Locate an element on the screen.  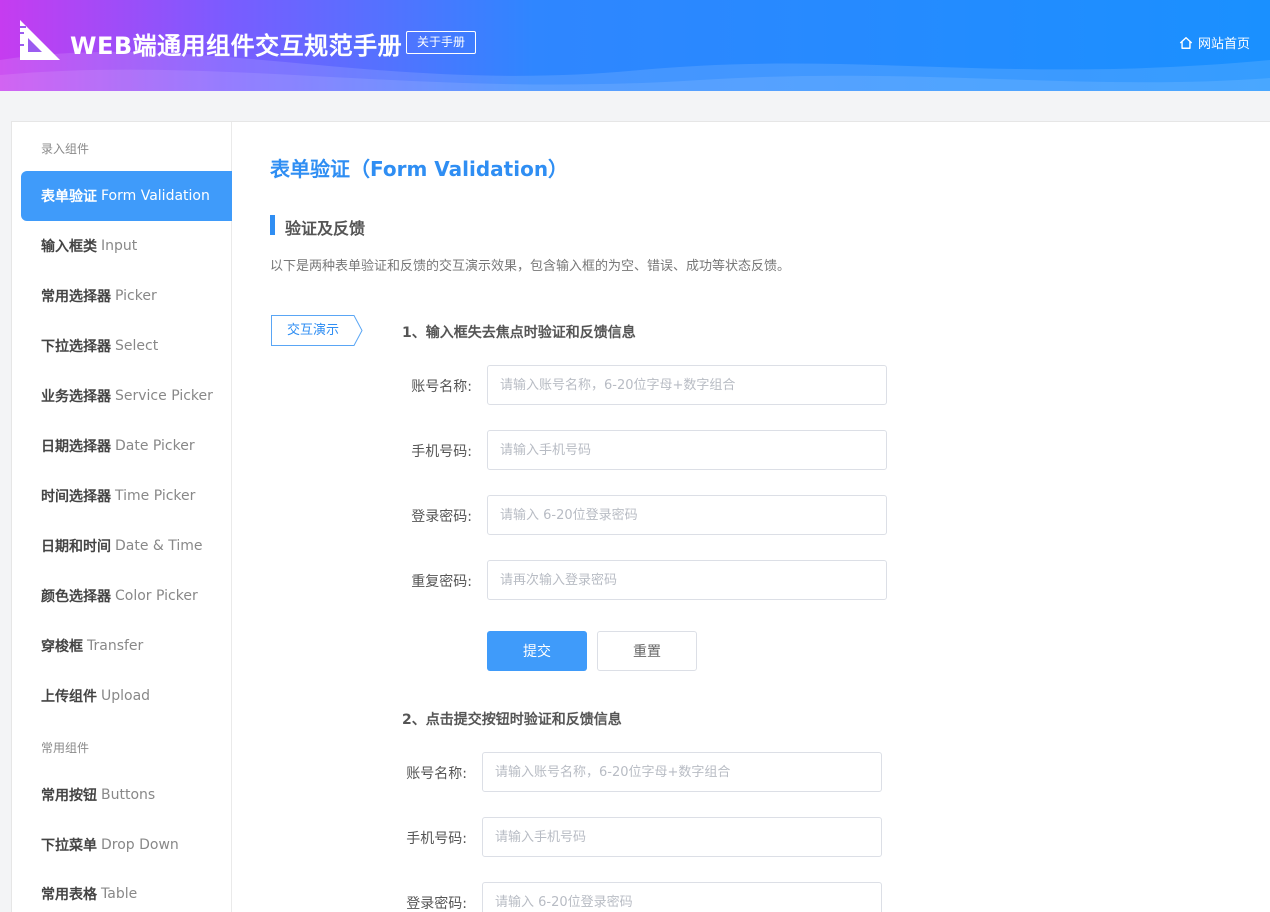
sidebar-item-label: 颜色选择器 is located at coordinates (76, 597).